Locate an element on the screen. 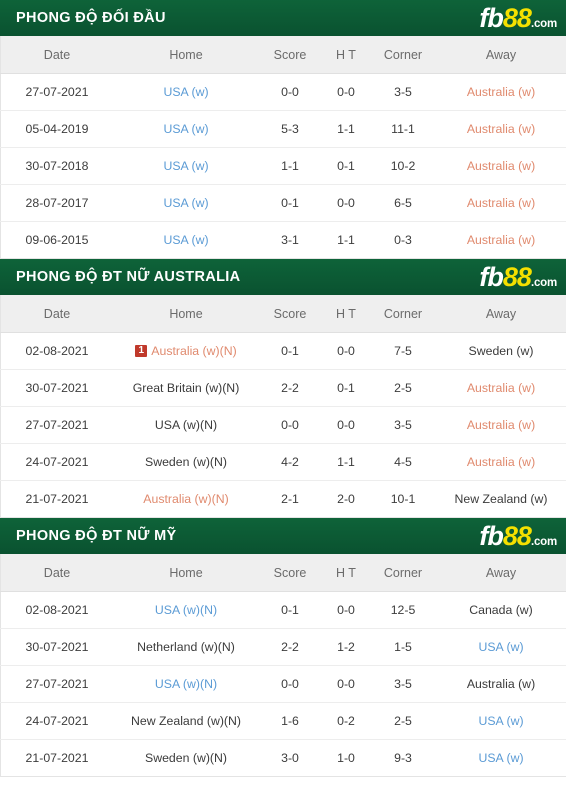 The image size is (566, 811). home-cell: Sweden (w)(N) is located at coordinates (186, 758).